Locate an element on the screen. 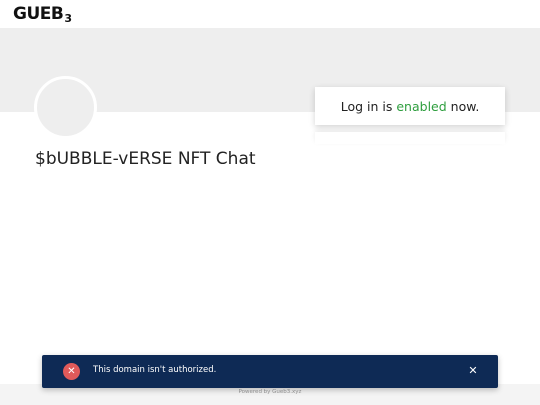 The width and height of the screenshot is (540, 405). toast-message: This domain isn't authorized. is located at coordinates (155, 370).